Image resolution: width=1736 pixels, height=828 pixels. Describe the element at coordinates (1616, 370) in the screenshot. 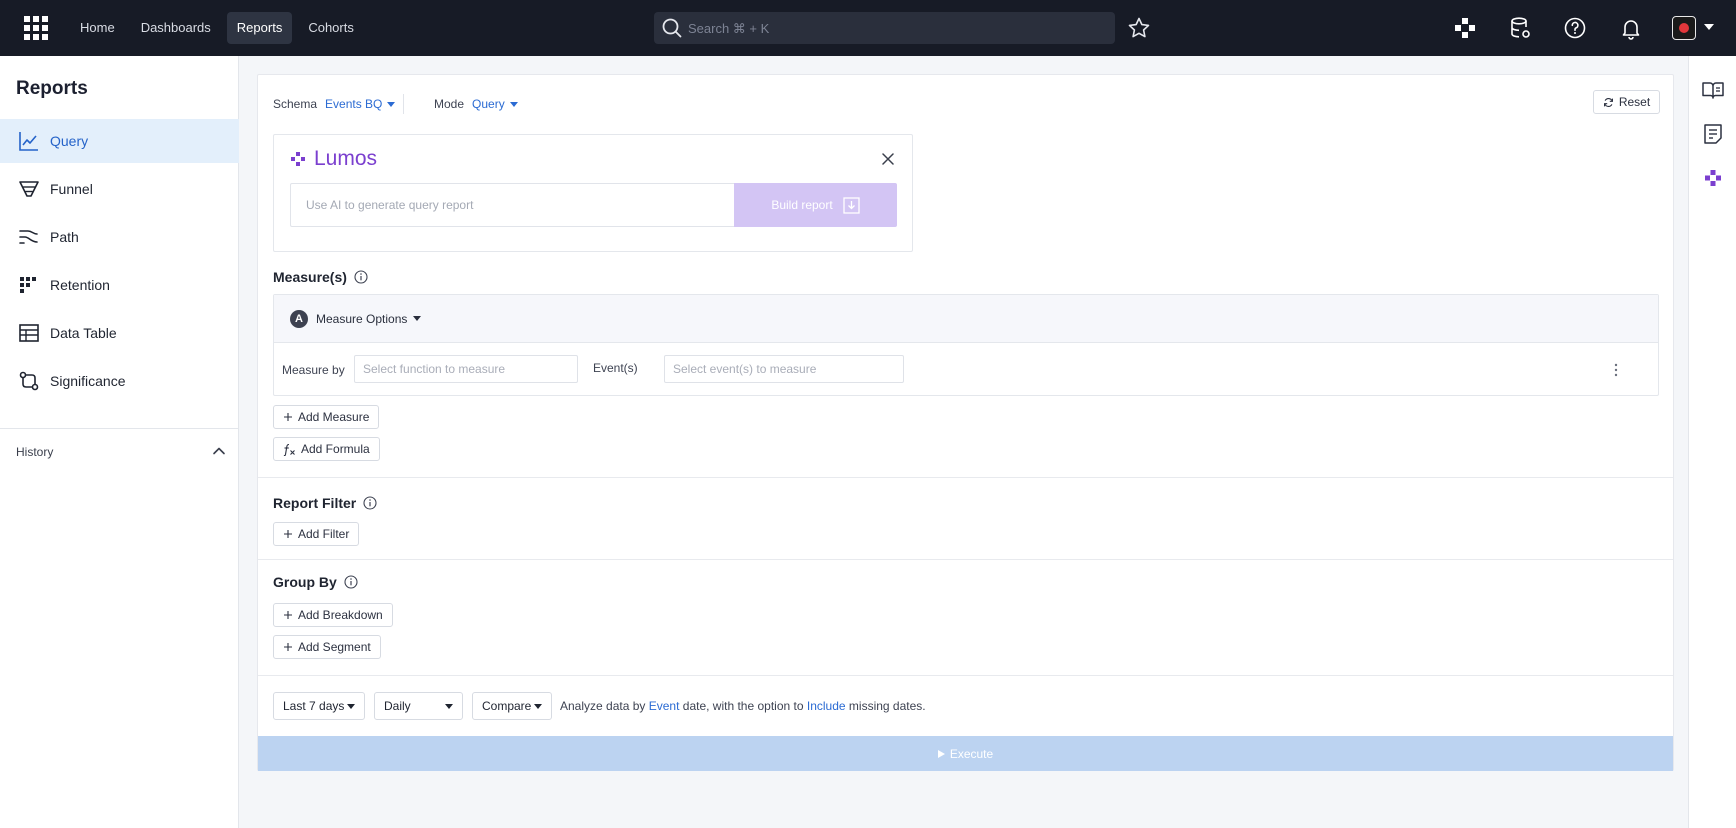

I see `more-options-icon` at that location.